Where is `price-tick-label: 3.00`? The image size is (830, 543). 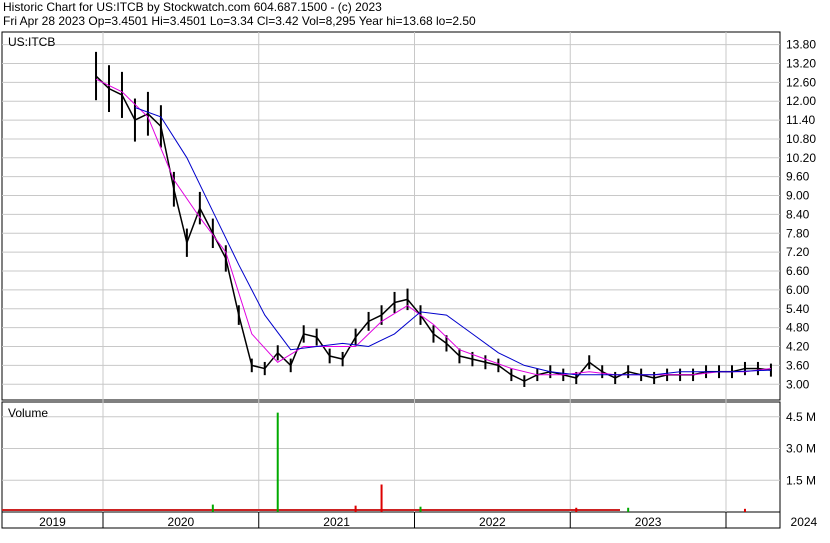 price-tick-label: 3.00 is located at coordinates (798, 384).